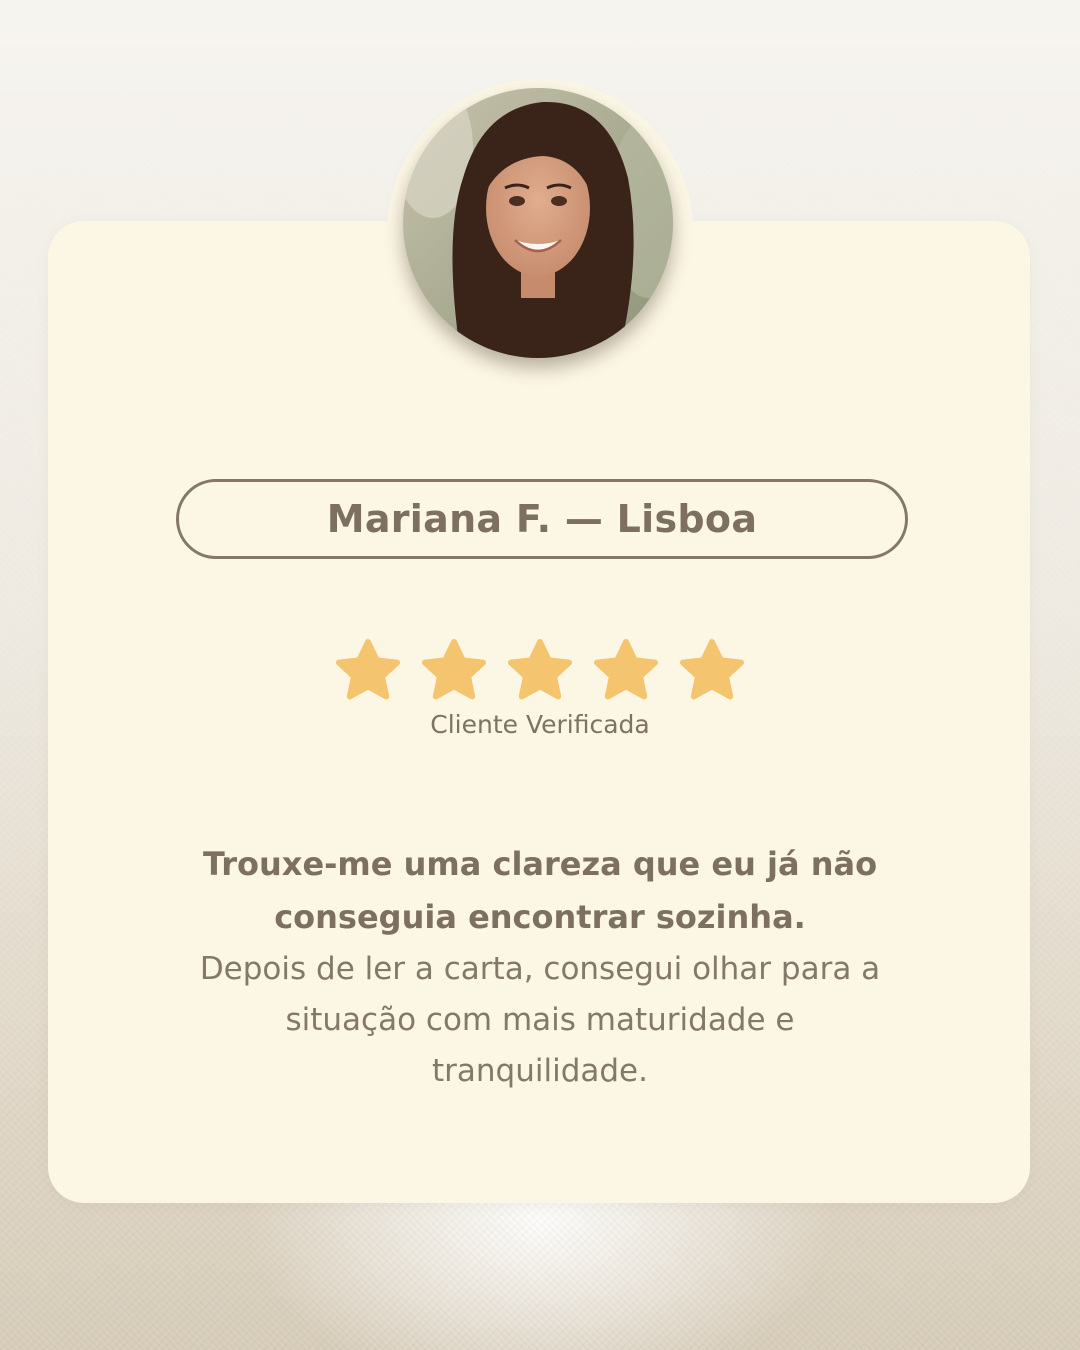 The width and height of the screenshot is (1080, 1350). I want to click on avatar, so click(538, 223).